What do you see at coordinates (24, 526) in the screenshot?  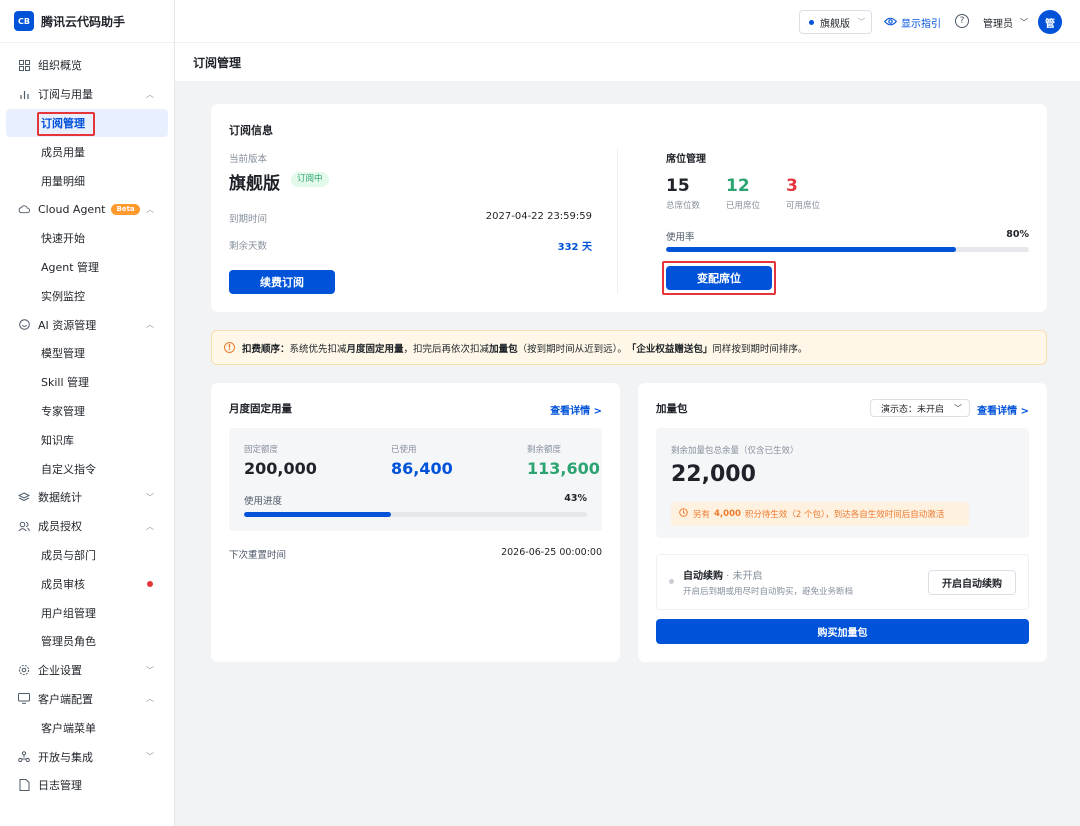 I see `users-icon` at bounding box center [24, 526].